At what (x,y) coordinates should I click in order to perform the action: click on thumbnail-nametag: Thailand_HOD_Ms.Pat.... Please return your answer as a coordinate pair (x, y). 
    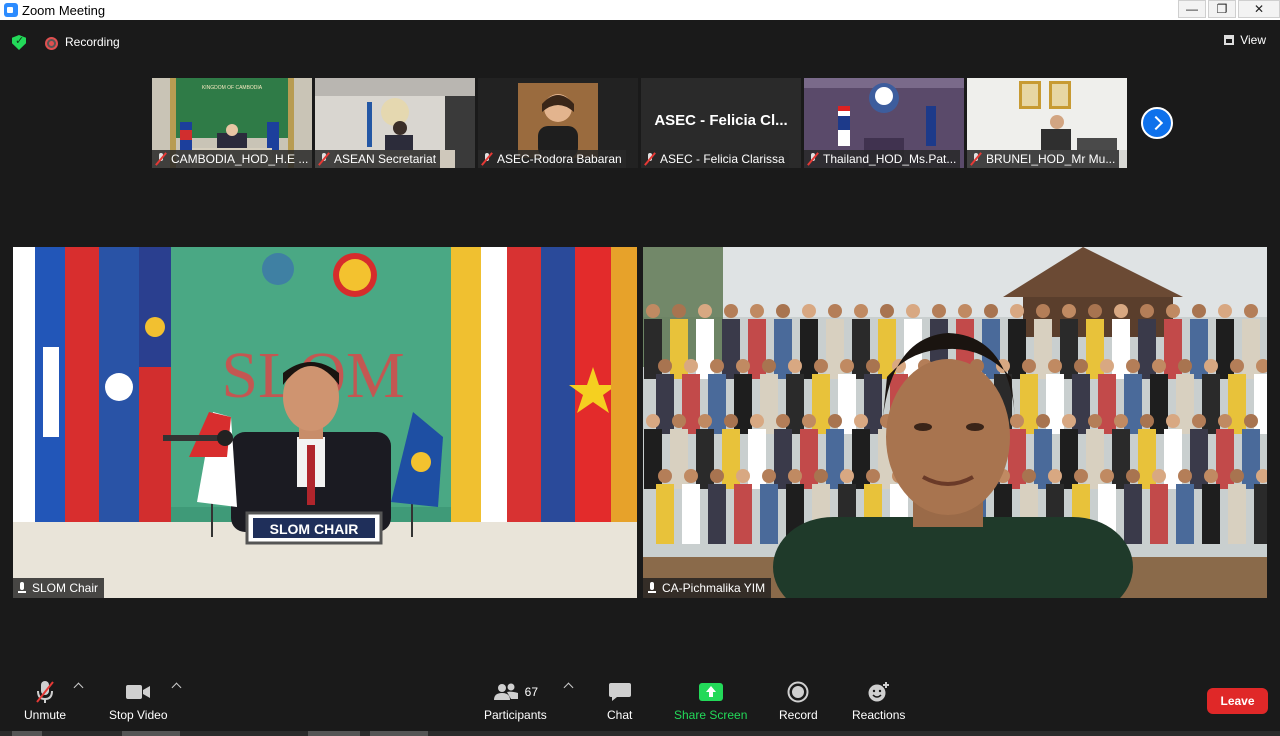
    Looking at the image, I should click on (882, 159).